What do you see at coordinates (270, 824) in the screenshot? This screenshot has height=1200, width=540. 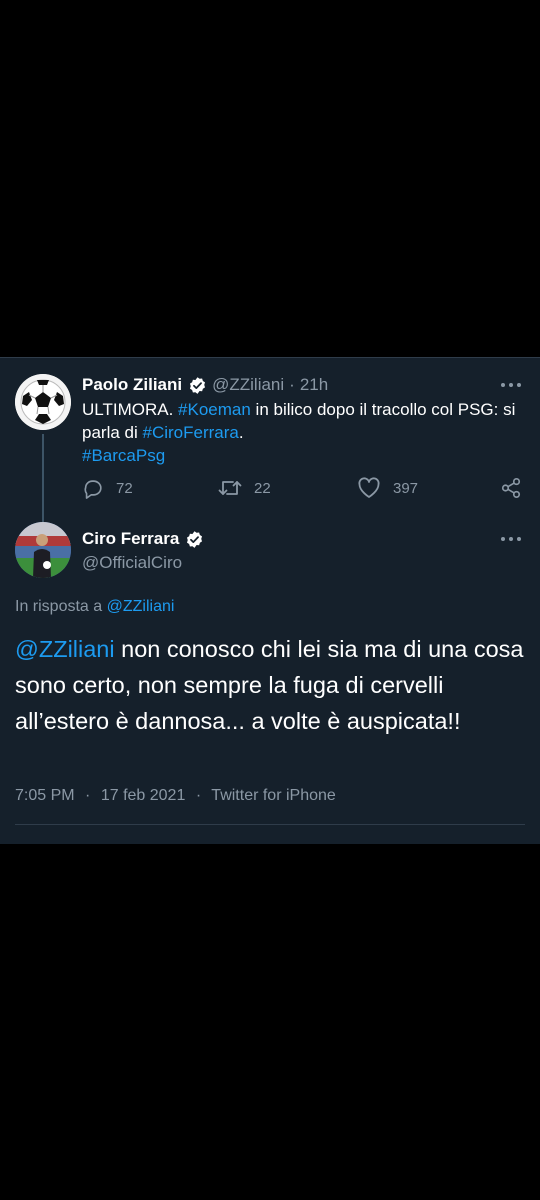 I see `divider` at bounding box center [270, 824].